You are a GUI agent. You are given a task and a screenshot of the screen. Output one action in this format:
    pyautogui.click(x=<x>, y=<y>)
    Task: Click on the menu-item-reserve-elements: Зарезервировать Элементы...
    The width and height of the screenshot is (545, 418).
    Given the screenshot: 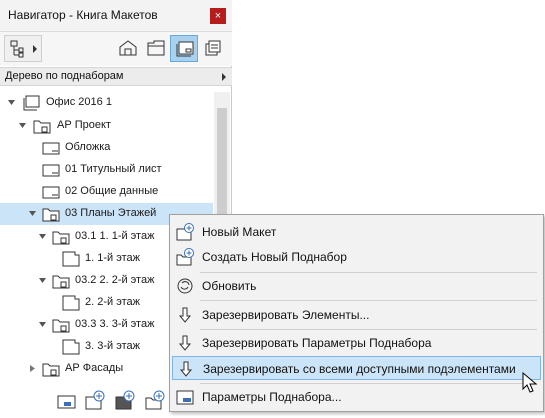 What is the action you would take?
    pyautogui.click(x=356, y=315)
    